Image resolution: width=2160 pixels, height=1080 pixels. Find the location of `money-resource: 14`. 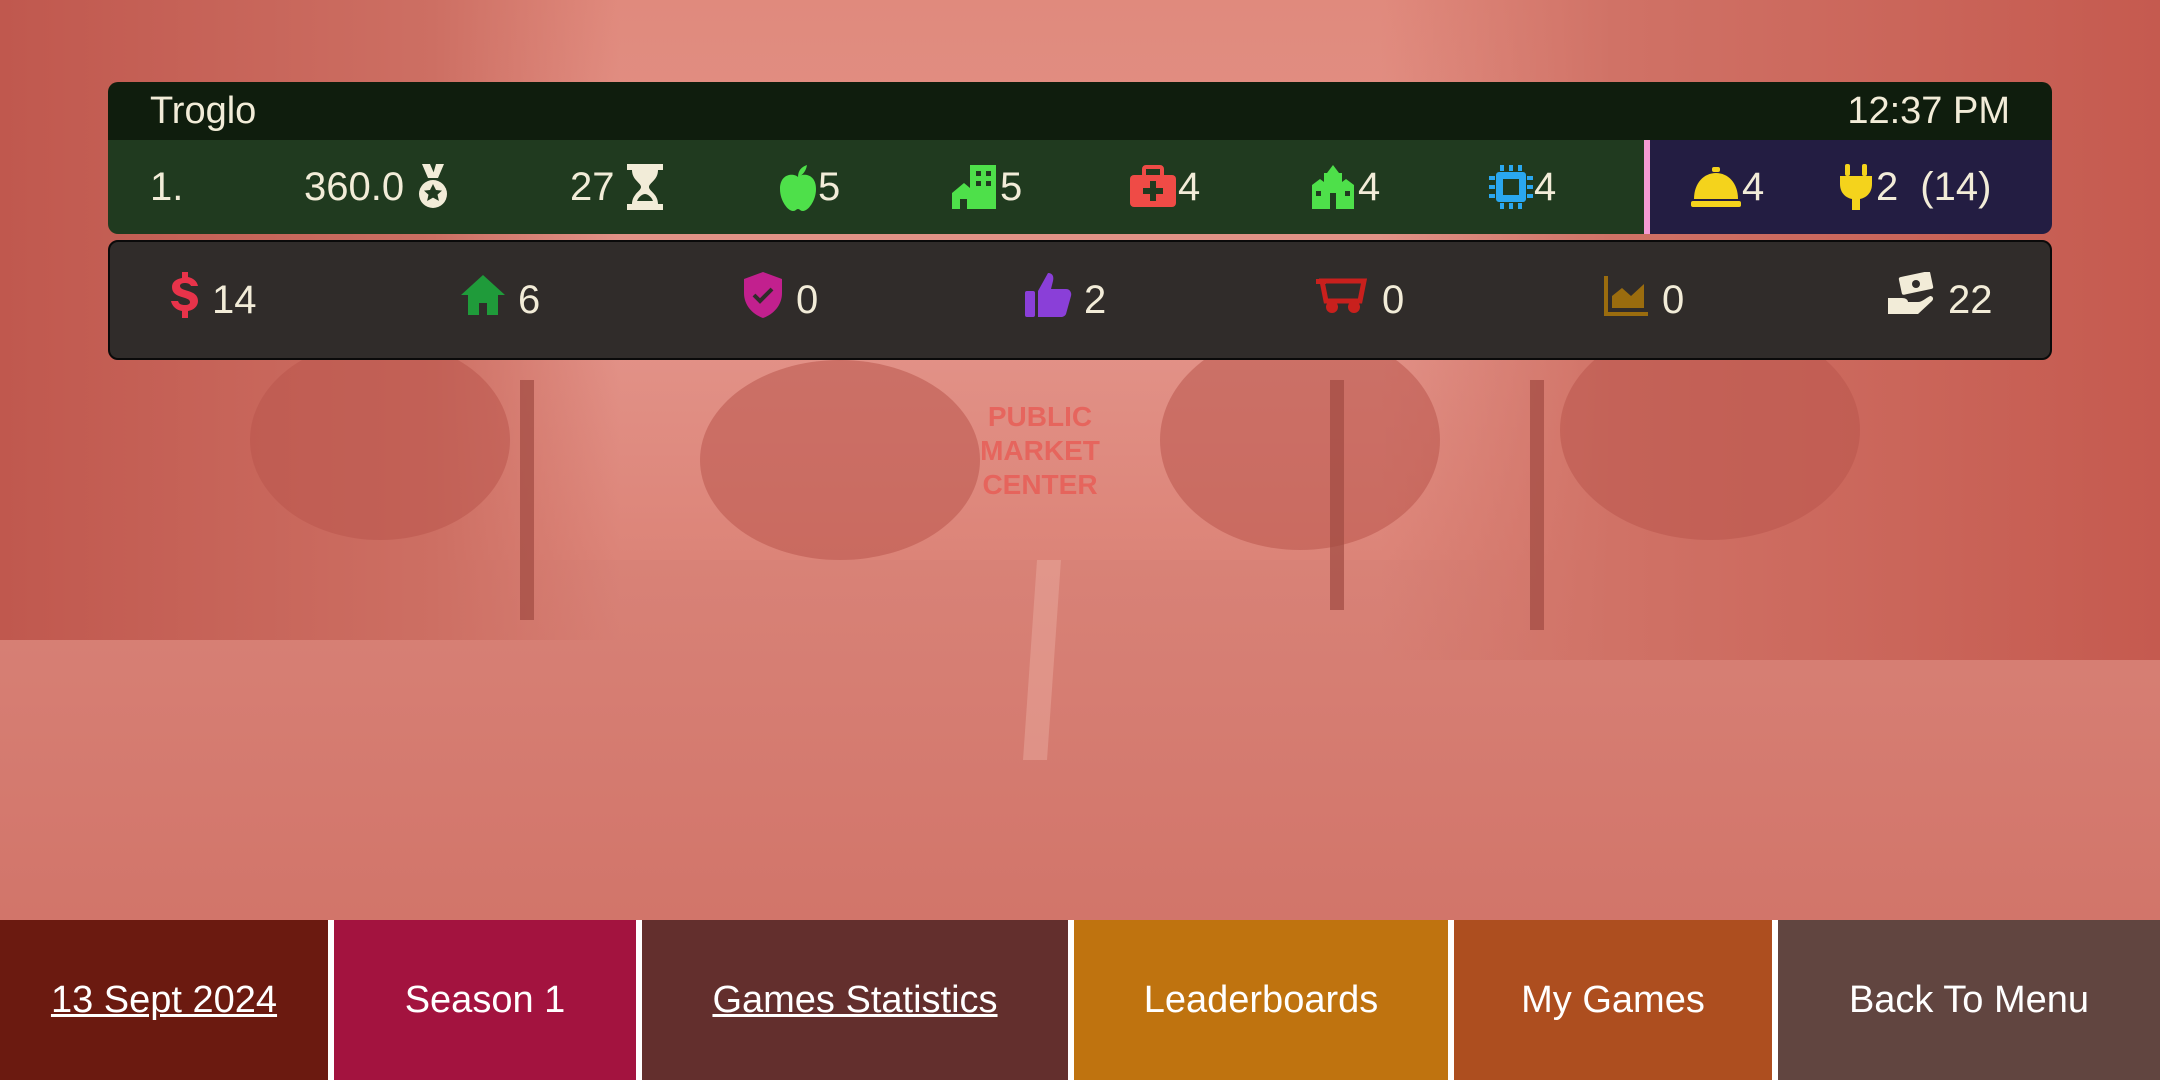

money-resource: 14 is located at coordinates (213, 300).